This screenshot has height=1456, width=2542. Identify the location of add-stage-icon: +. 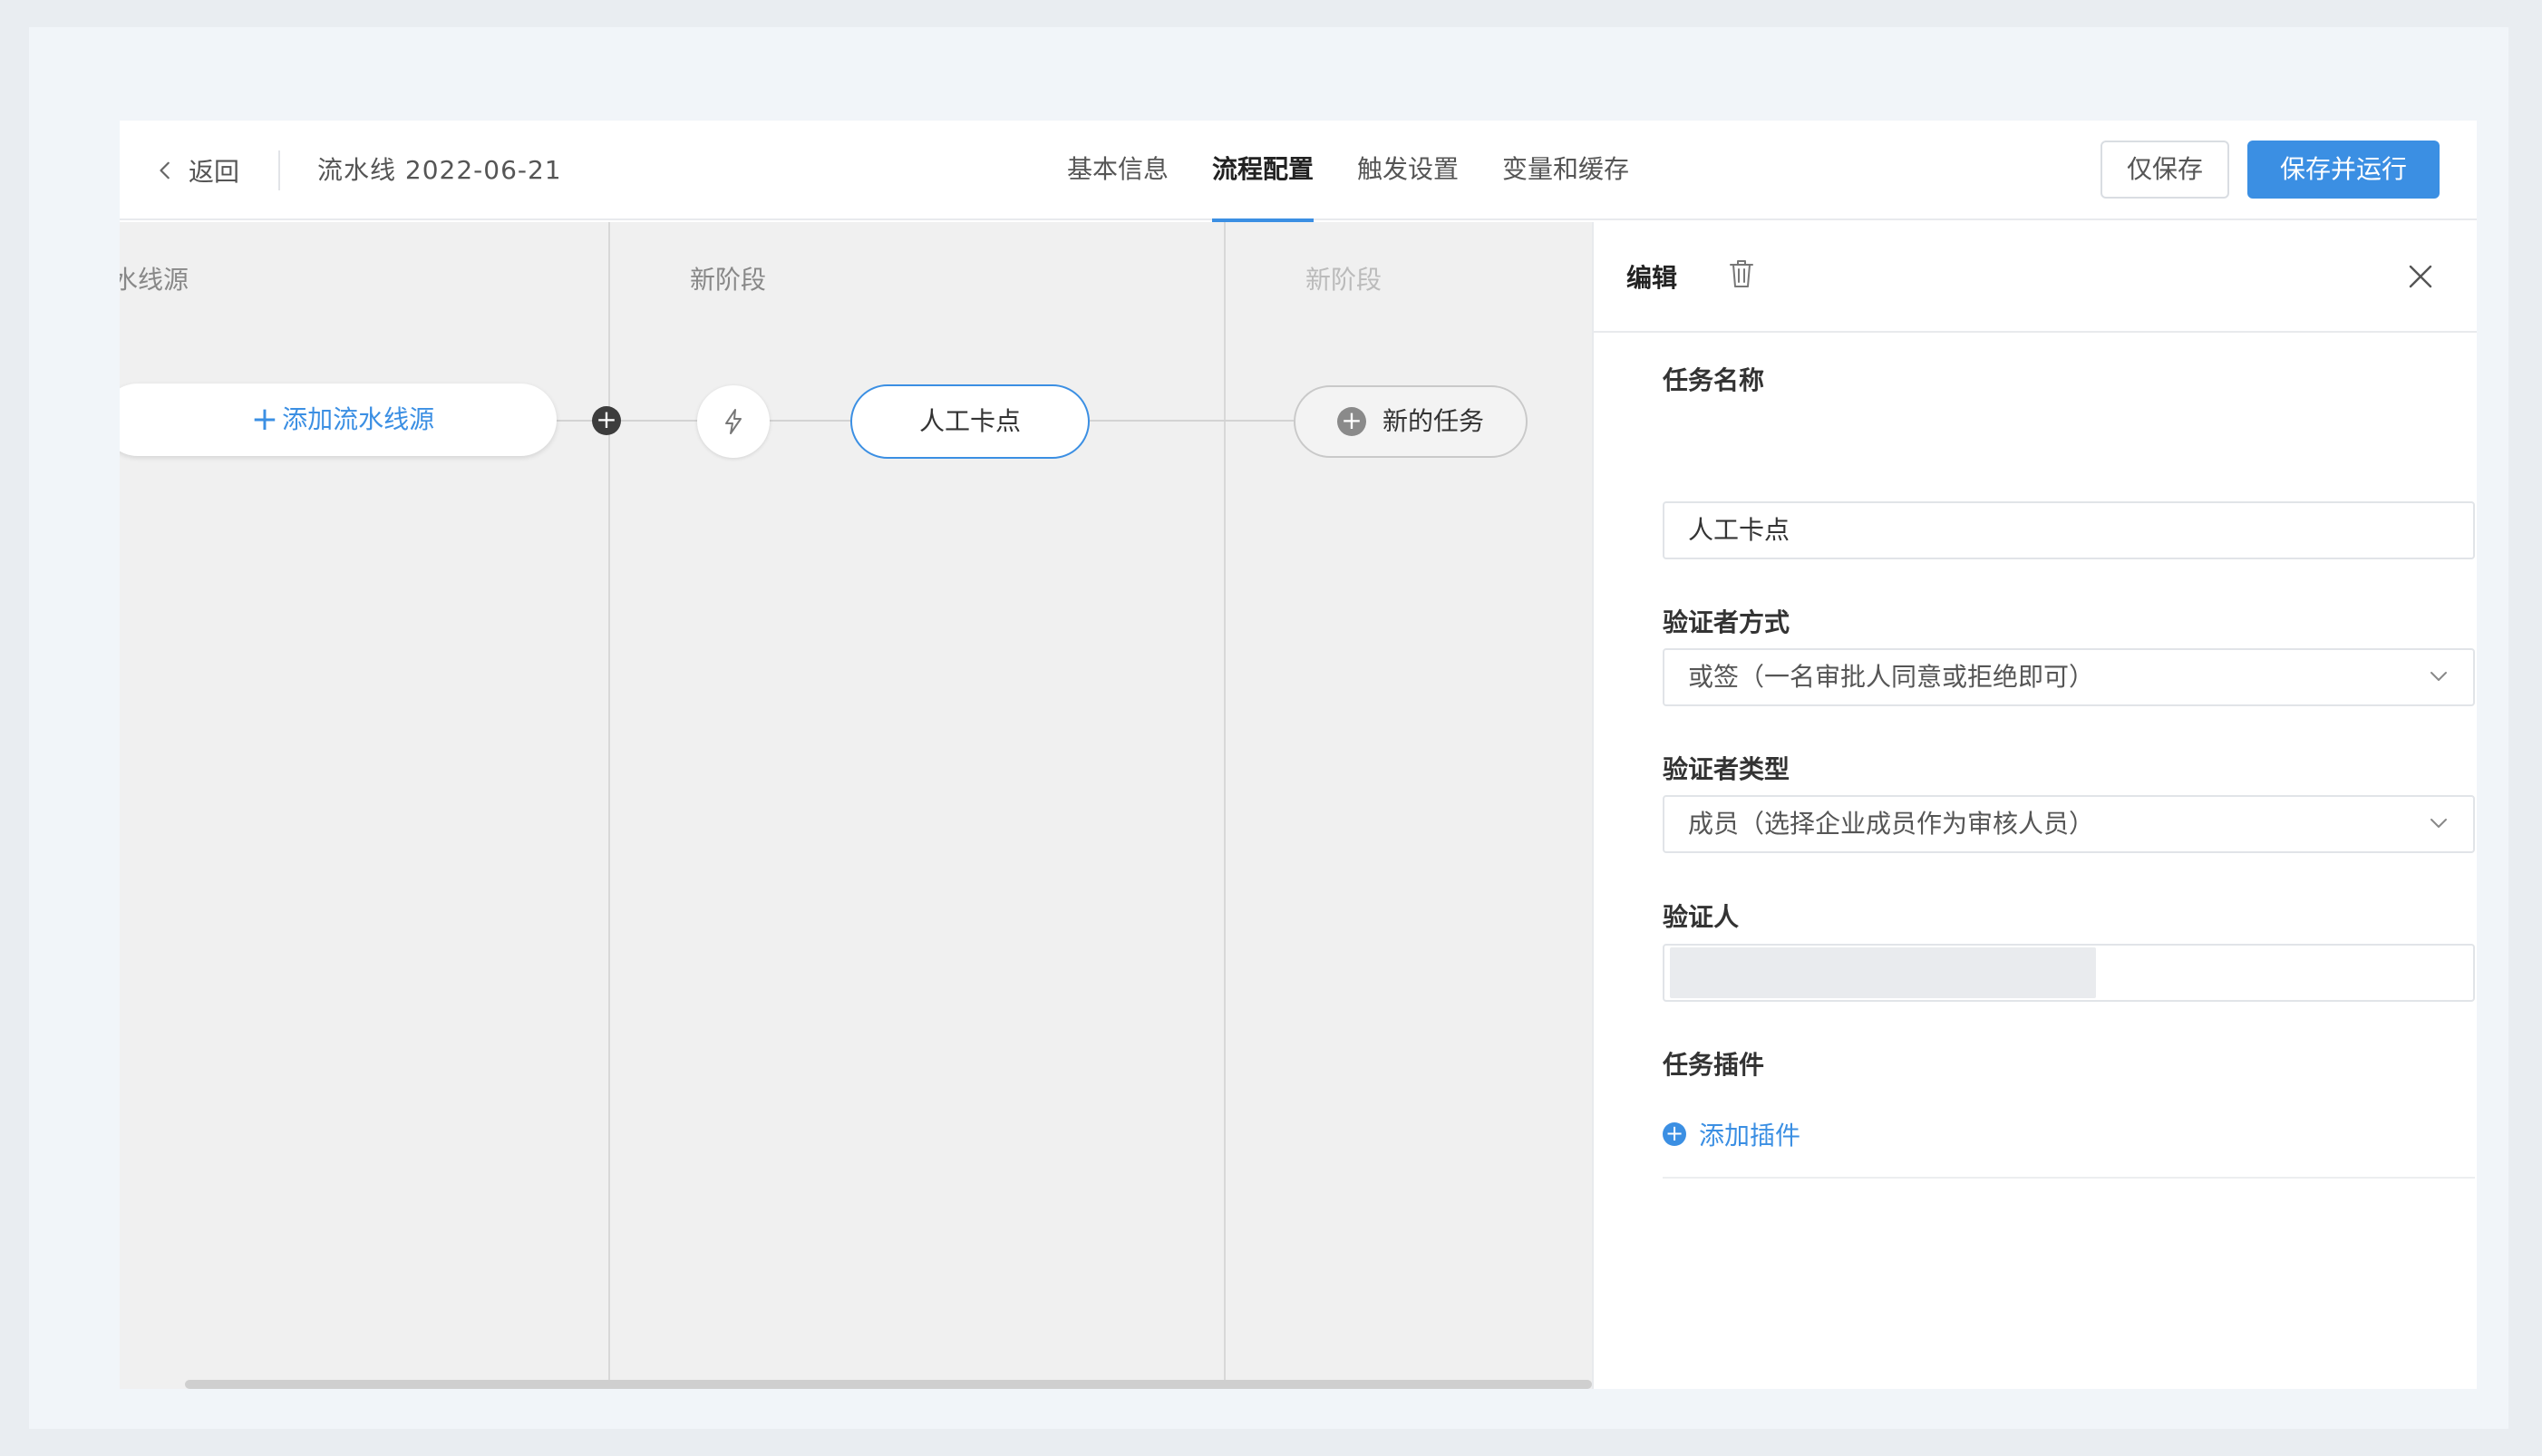
(606, 420).